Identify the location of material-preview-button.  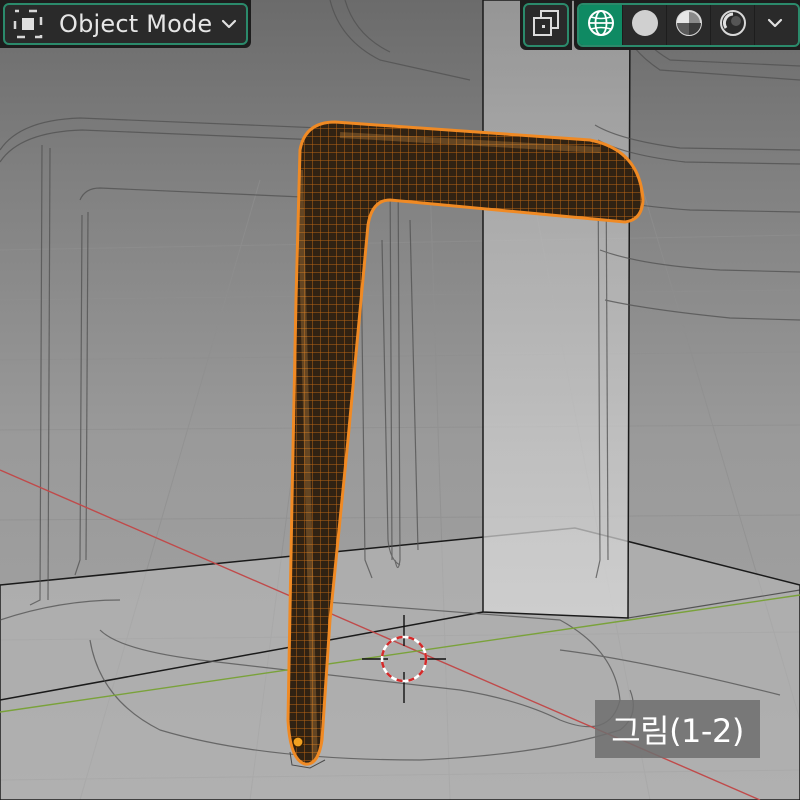
(689, 25).